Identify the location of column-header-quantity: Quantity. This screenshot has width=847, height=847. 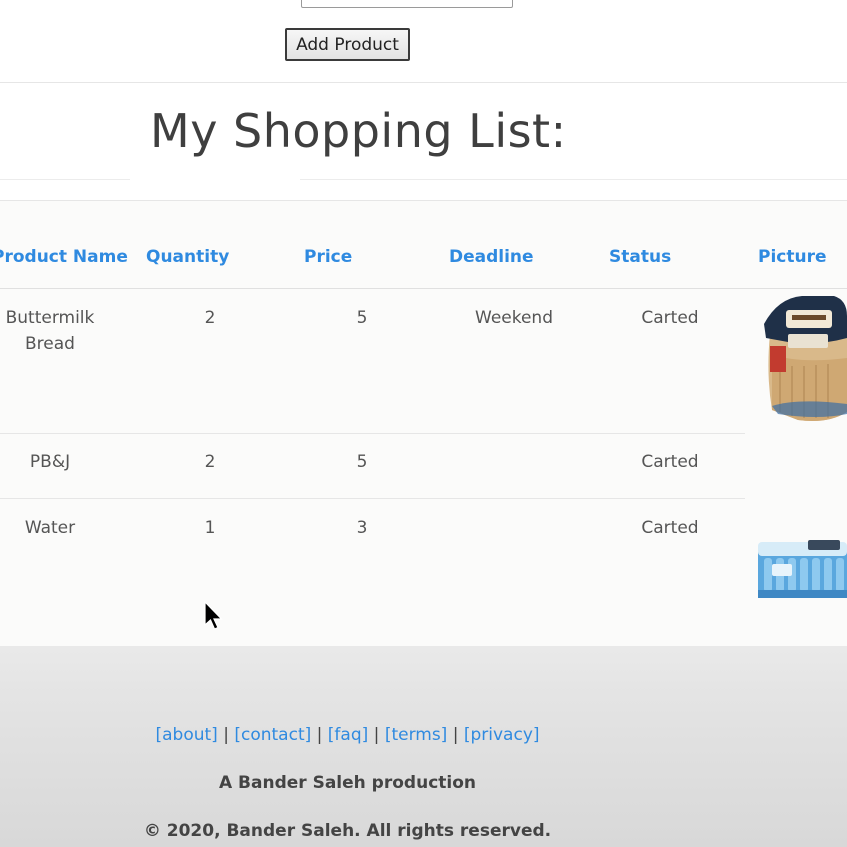
(187, 257).